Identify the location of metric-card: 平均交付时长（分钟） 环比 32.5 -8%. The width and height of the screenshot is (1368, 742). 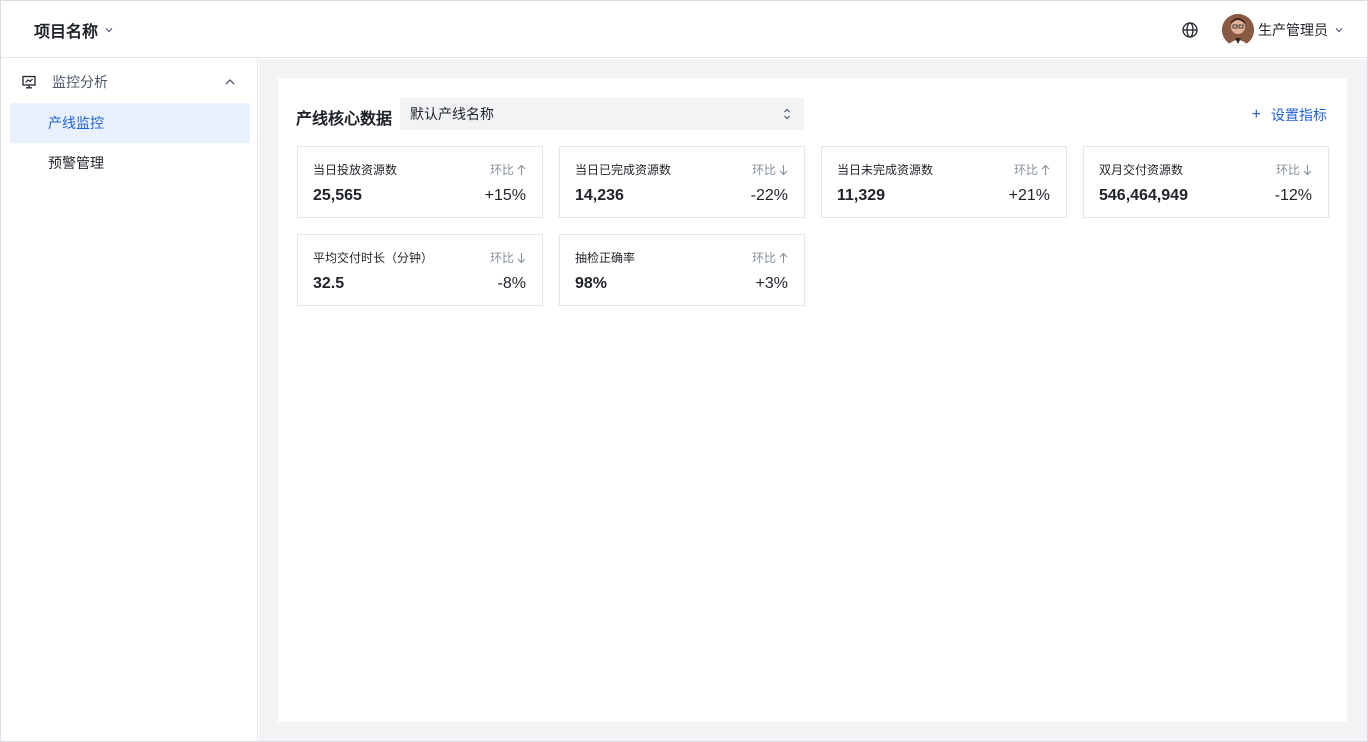
(420, 270).